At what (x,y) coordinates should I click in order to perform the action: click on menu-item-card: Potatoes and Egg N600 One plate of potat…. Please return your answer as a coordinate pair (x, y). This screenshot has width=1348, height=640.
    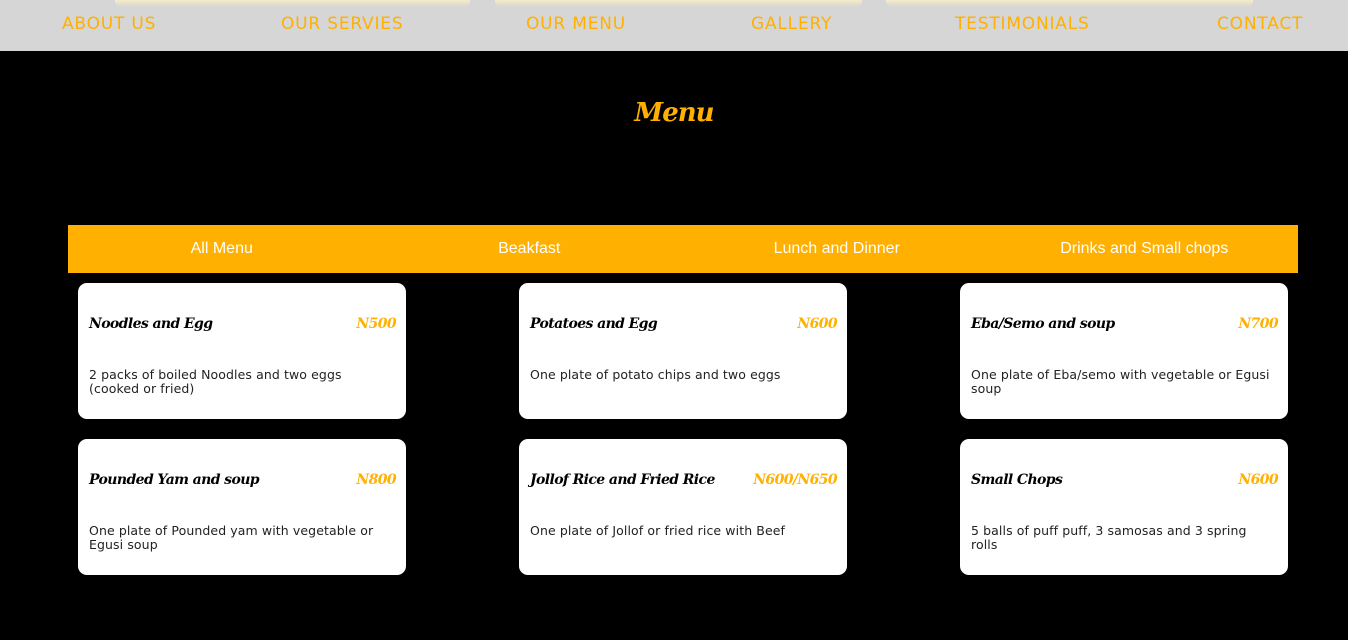
    Looking at the image, I should click on (683, 351).